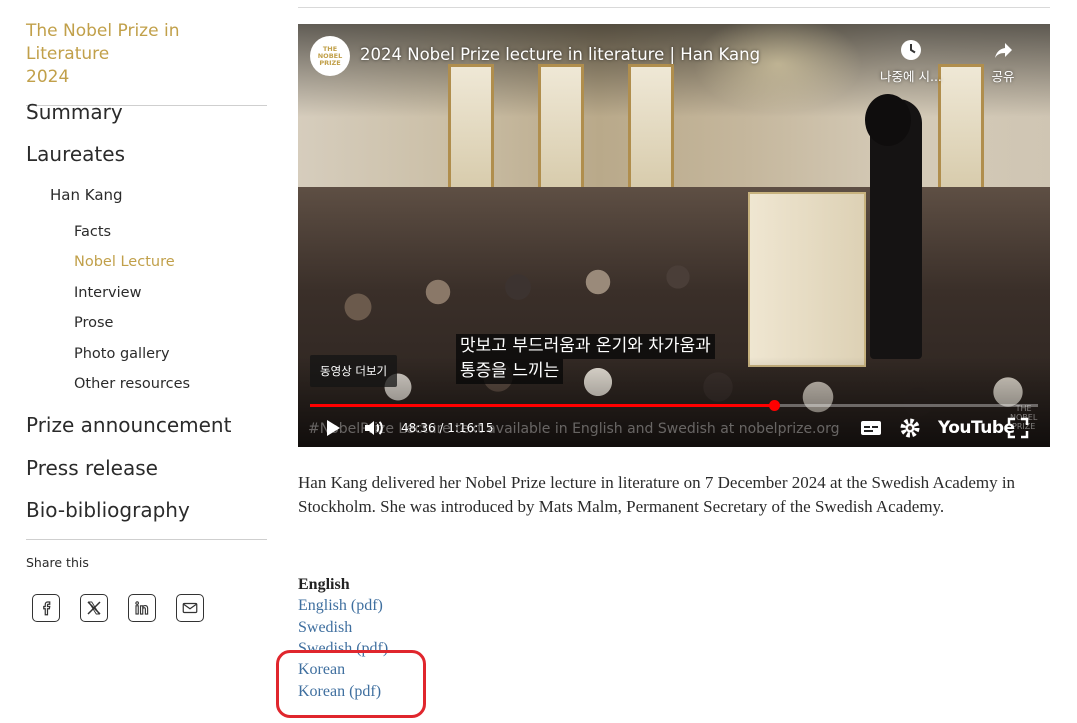 Image resolution: width=1077 pixels, height=723 pixels. What do you see at coordinates (92, 468) in the screenshot?
I see `nav-press-release: Press release` at bounding box center [92, 468].